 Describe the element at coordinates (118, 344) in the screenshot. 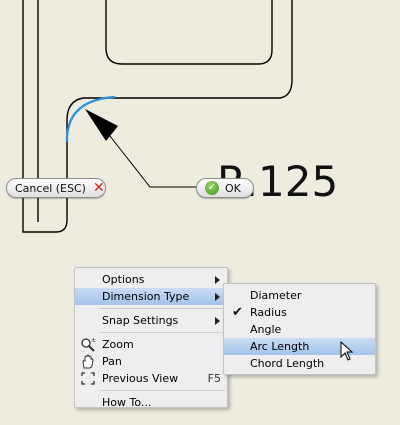

I see `menu-item-zoom-label: Zoom` at that location.